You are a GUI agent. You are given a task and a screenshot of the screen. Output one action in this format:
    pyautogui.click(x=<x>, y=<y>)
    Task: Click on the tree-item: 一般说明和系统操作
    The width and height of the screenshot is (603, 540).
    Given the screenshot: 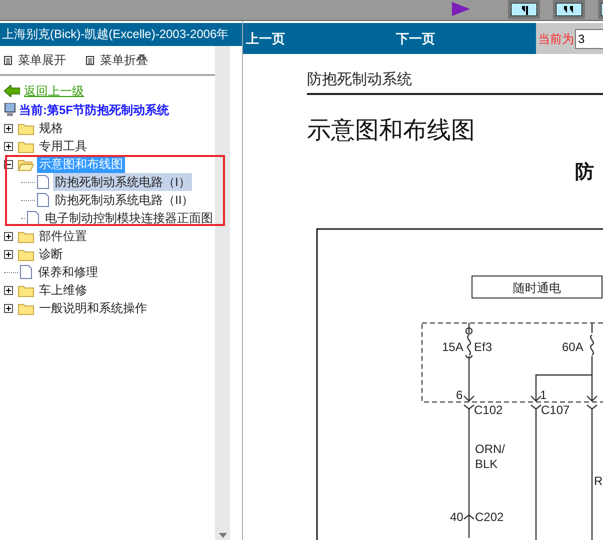 What is the action you would take?
    pyautogui.click(x=93, y=308)
    